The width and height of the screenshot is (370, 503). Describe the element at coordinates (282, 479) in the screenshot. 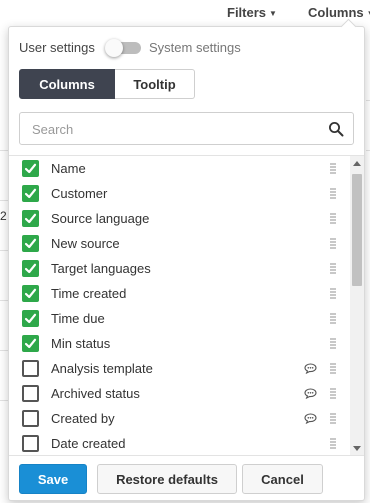

I see `cancel-button: Cancel` at that location.